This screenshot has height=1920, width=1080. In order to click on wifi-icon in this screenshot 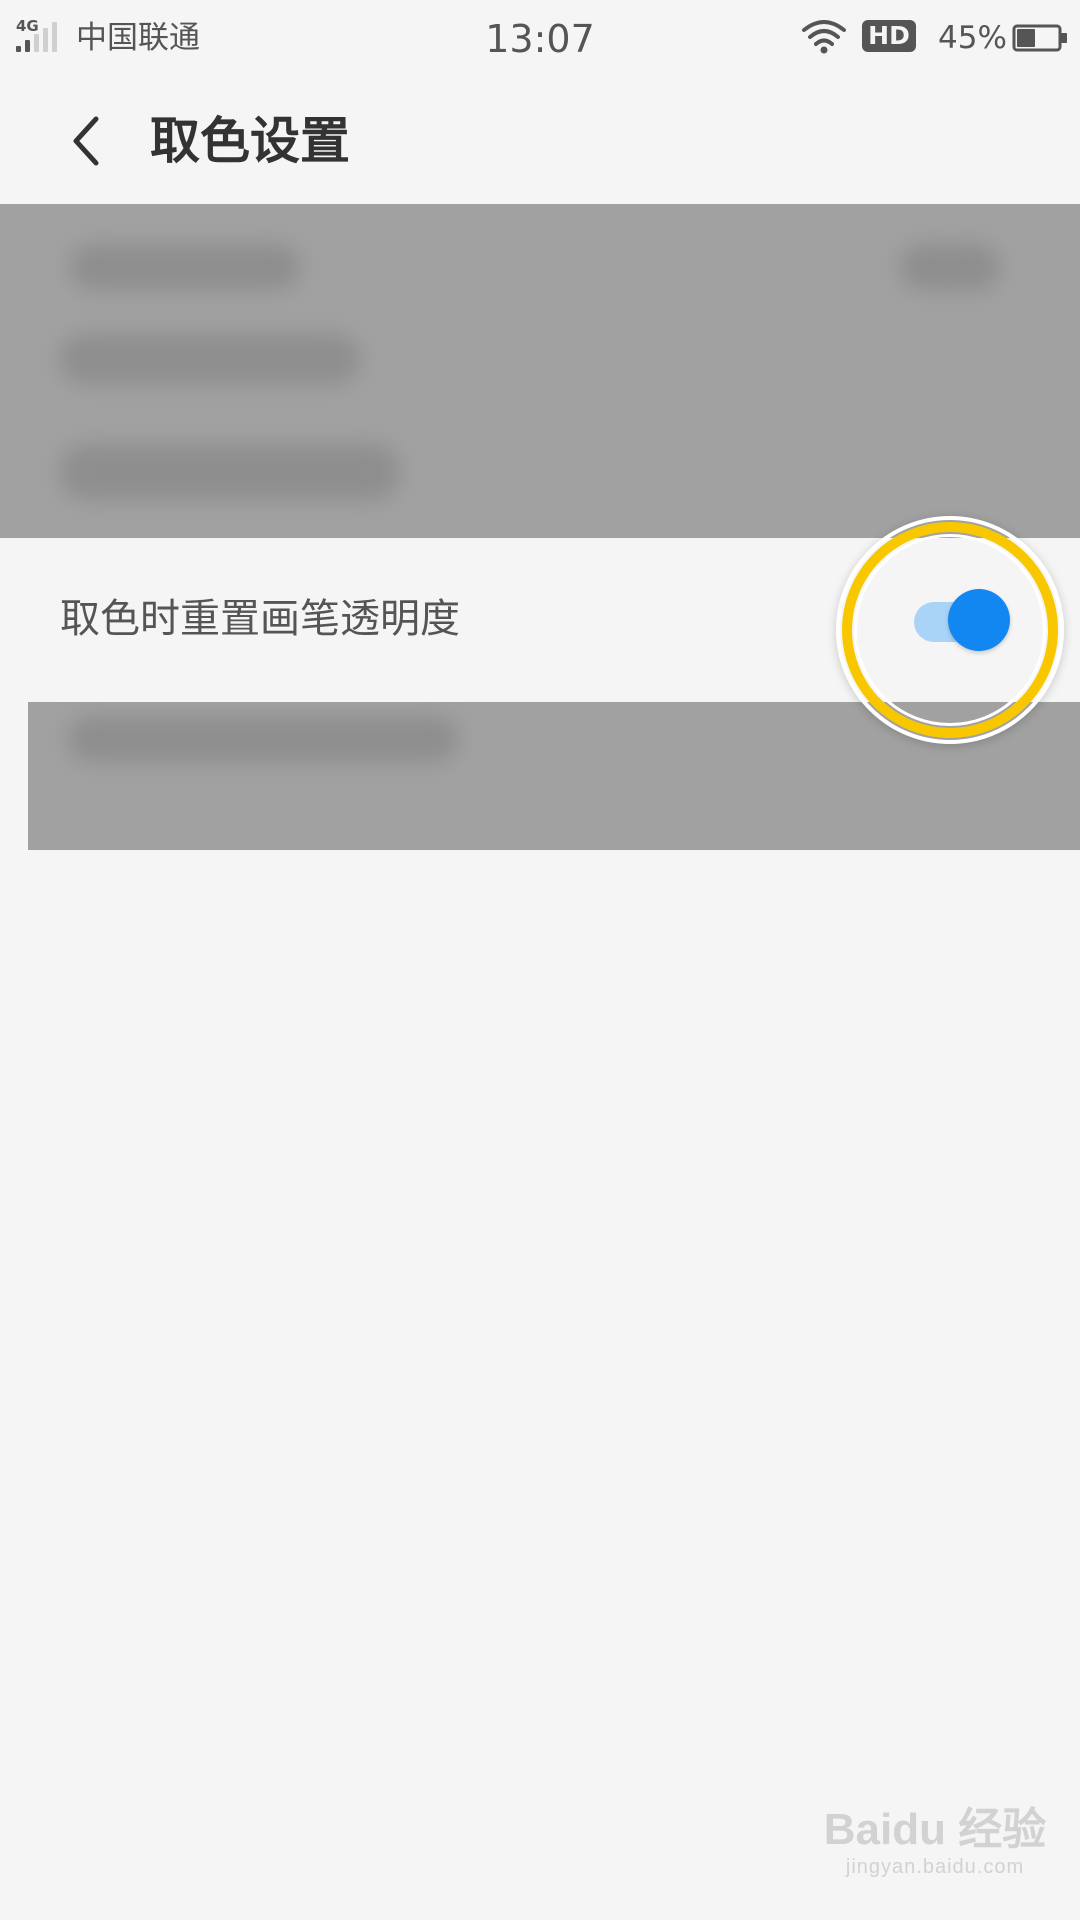, I will do `click(824, 37)`.